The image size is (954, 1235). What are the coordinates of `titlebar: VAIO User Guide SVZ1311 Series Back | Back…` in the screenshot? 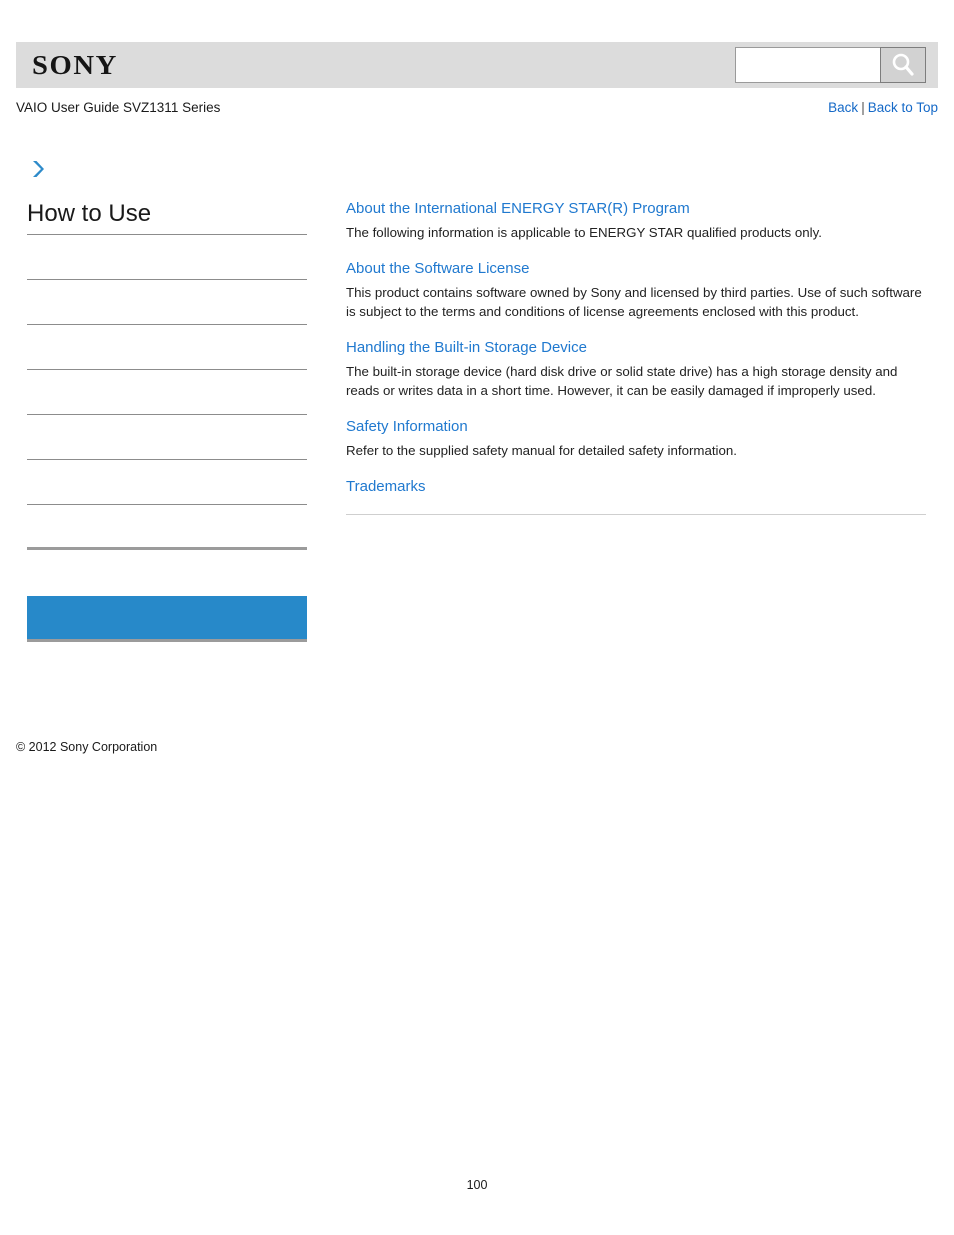 It's located at (477, 111).